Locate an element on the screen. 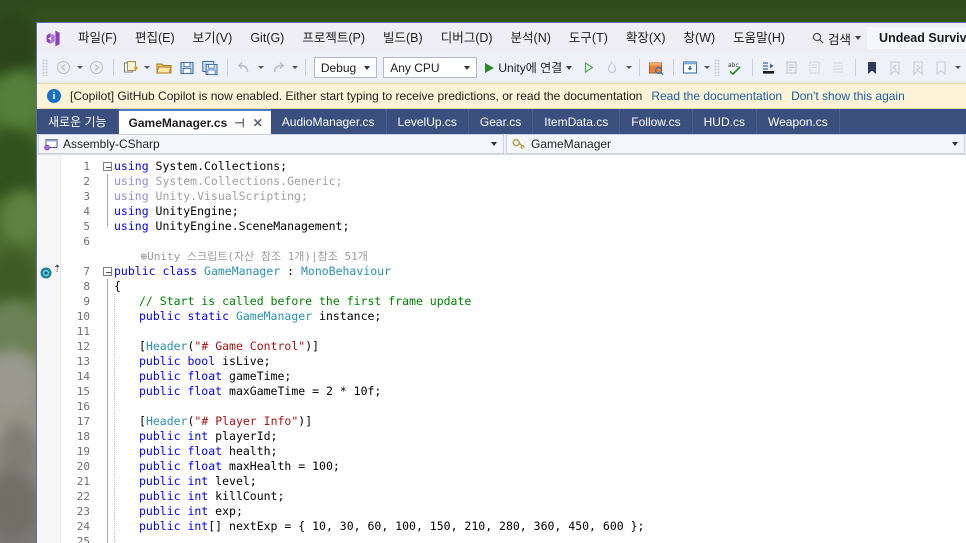 The image size is (966, 543). navigate-back-dropdown is located at coordinates (80, 67).